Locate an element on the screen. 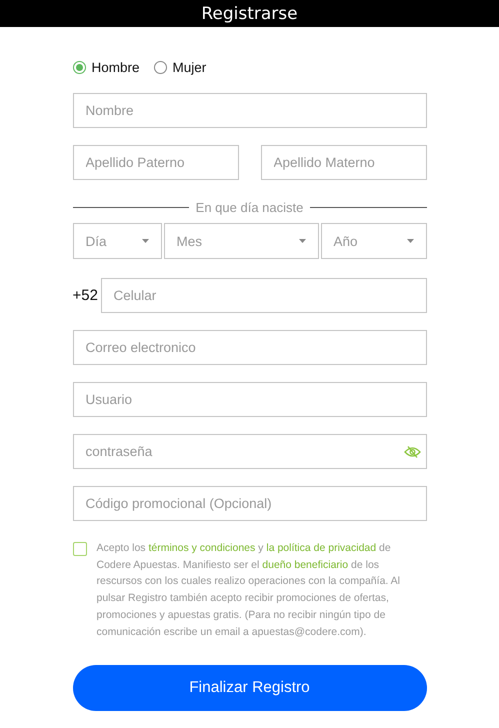  terms-checkbox is located at coordinates (79, 549).